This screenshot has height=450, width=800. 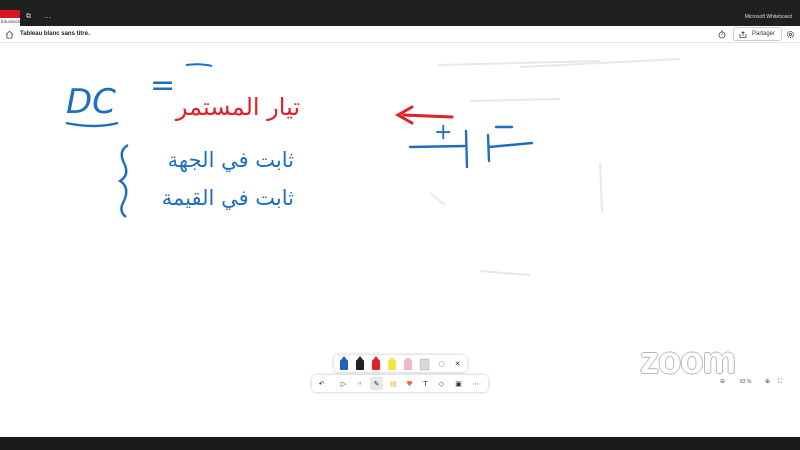 I want to click on pen-icon: ✎, so click(x=376, y=383).